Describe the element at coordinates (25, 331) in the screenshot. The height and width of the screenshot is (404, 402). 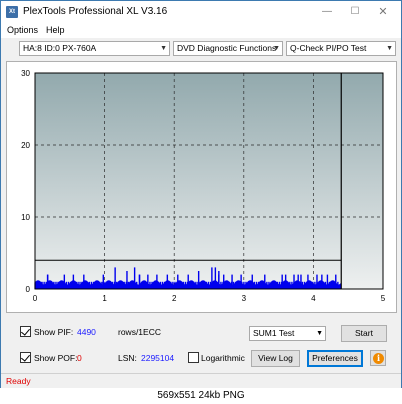
I see `show-pif-checkbox` at that location.